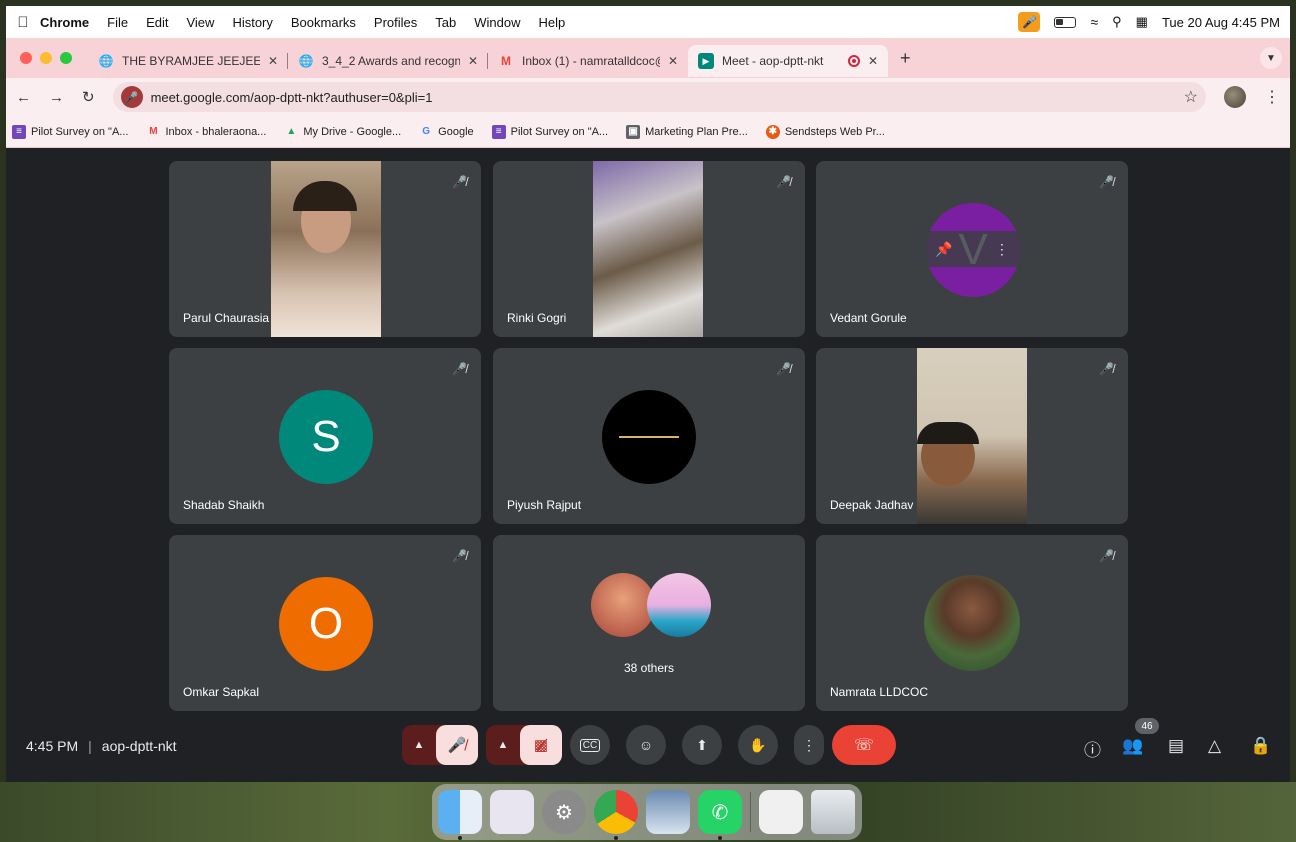  What do you see at coordinates (446, 132) in the screenshot?
I see `bookmark-google: G Google` at bounding box center [446, 132].